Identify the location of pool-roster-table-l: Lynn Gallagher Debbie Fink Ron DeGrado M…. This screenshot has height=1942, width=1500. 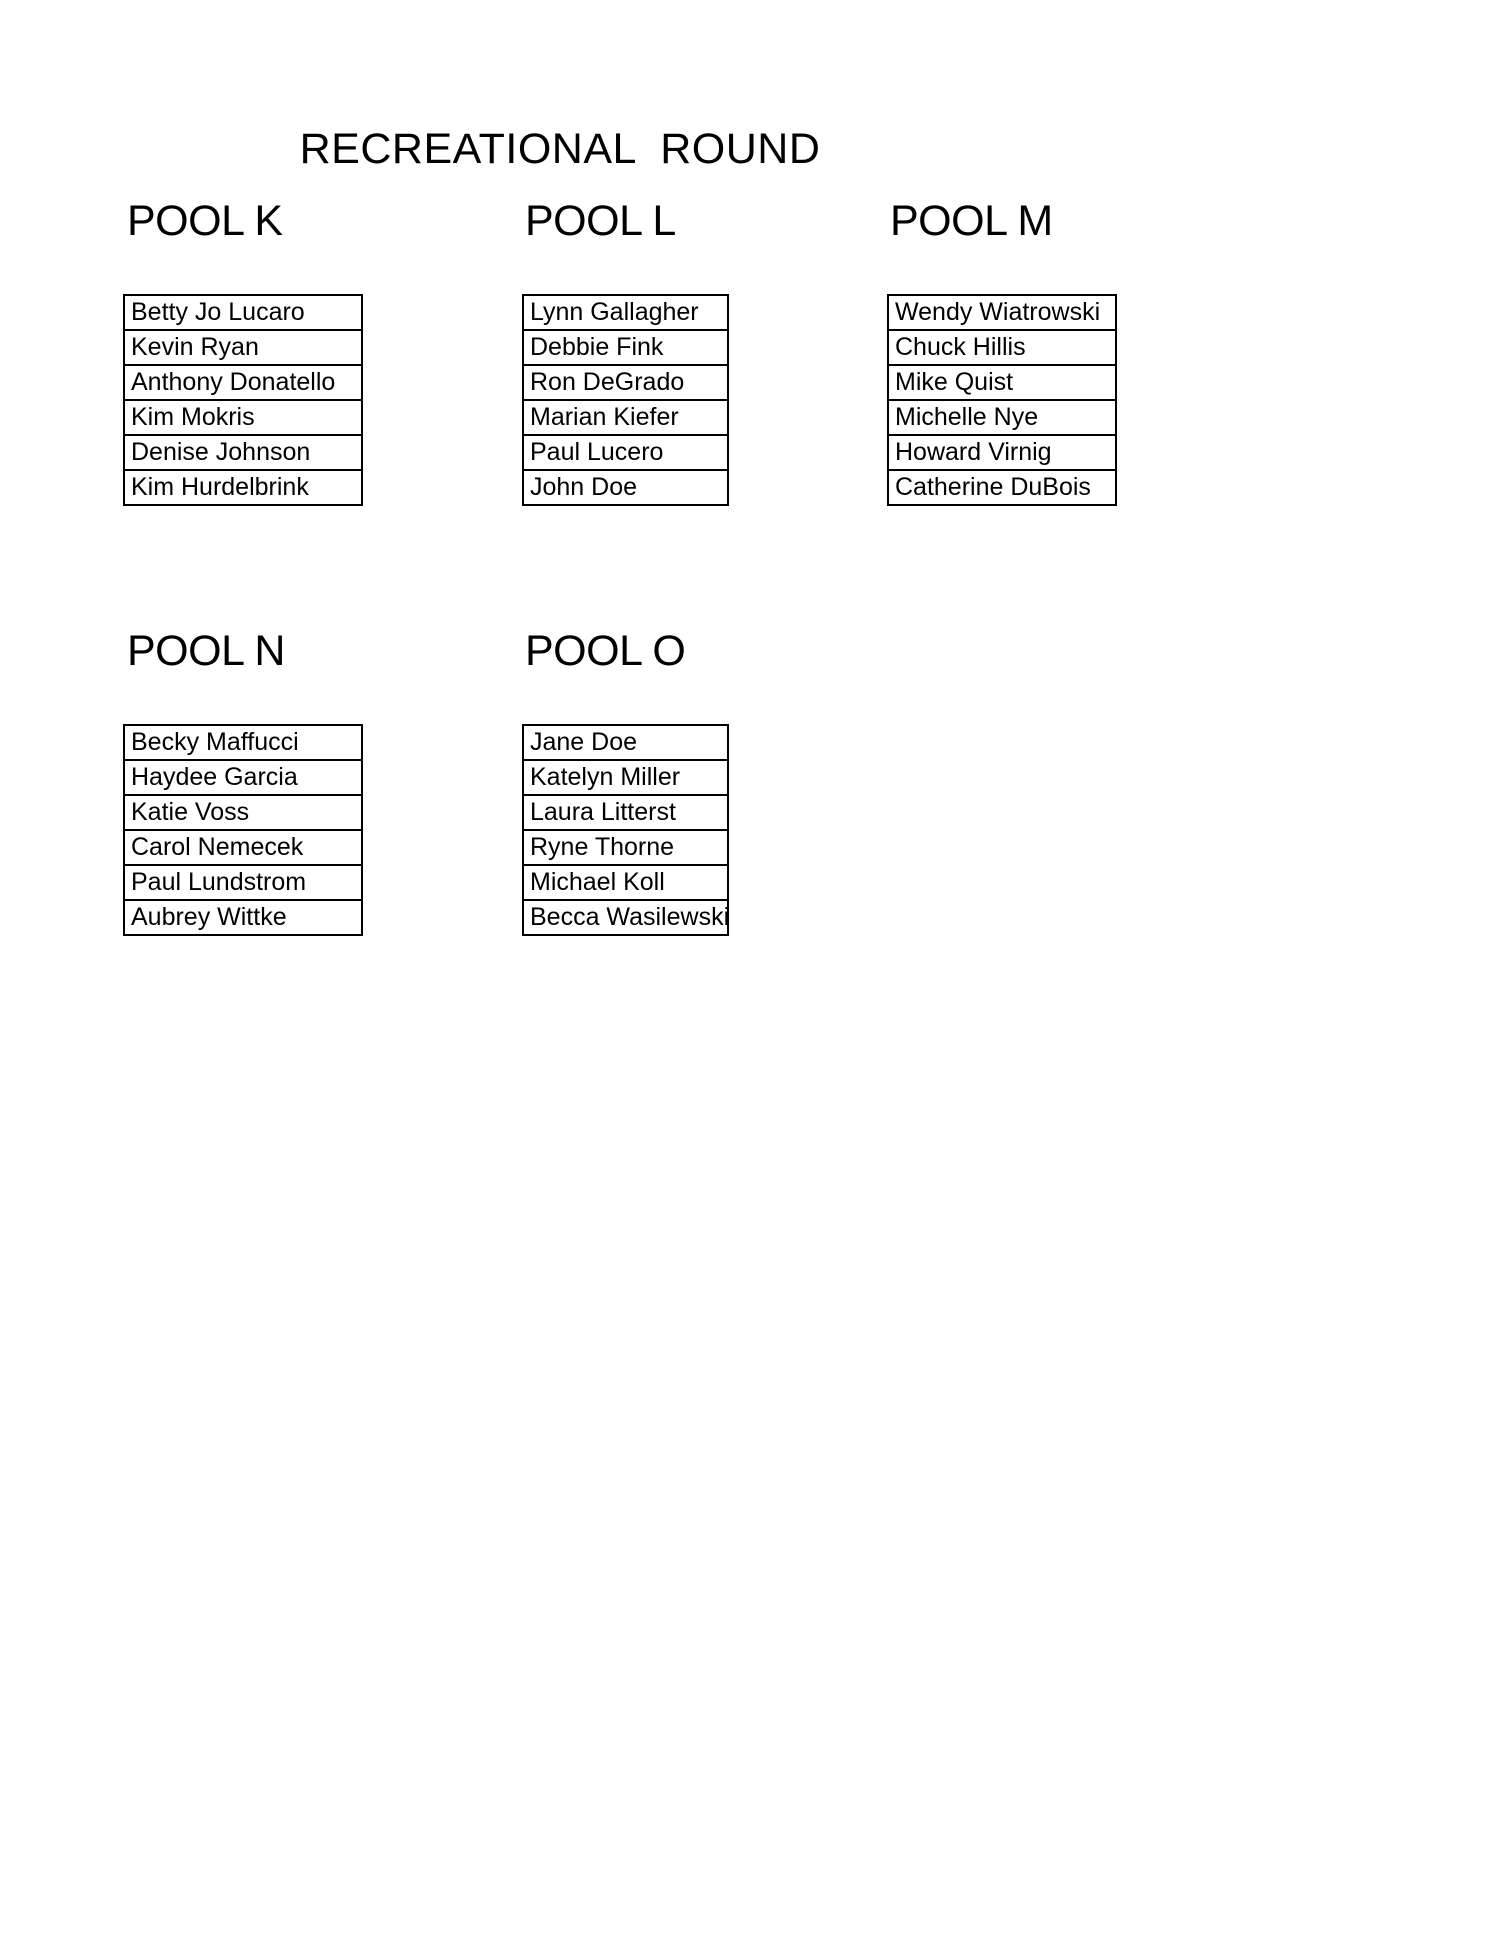
(625, 400).